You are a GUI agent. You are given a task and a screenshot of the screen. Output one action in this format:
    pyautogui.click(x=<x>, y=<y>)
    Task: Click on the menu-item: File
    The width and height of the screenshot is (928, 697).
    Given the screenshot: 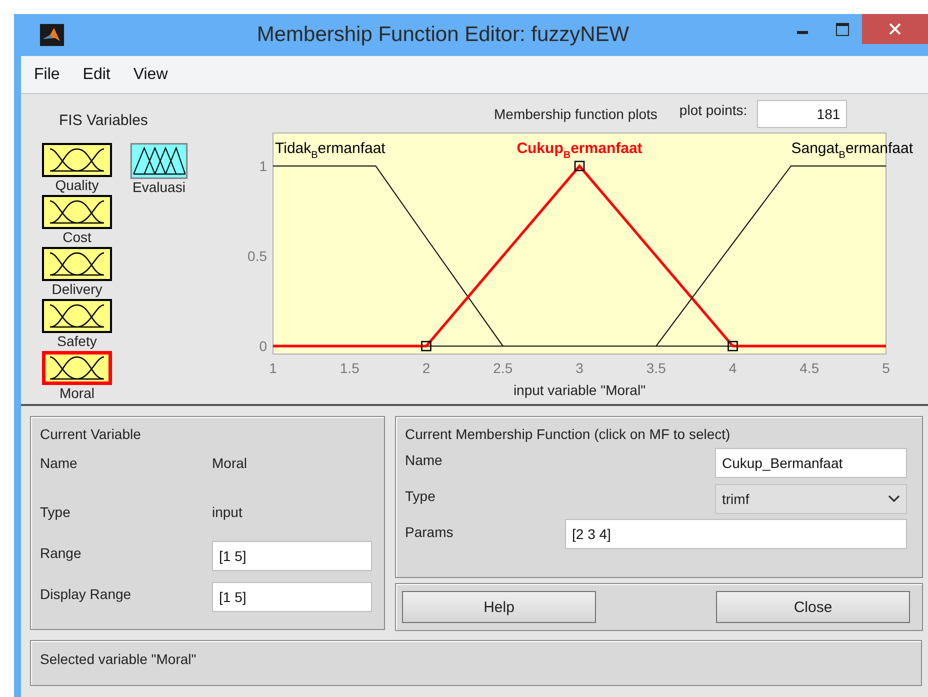 What is the action you would take?
    pyautogui.click(x=47, y=75)
    